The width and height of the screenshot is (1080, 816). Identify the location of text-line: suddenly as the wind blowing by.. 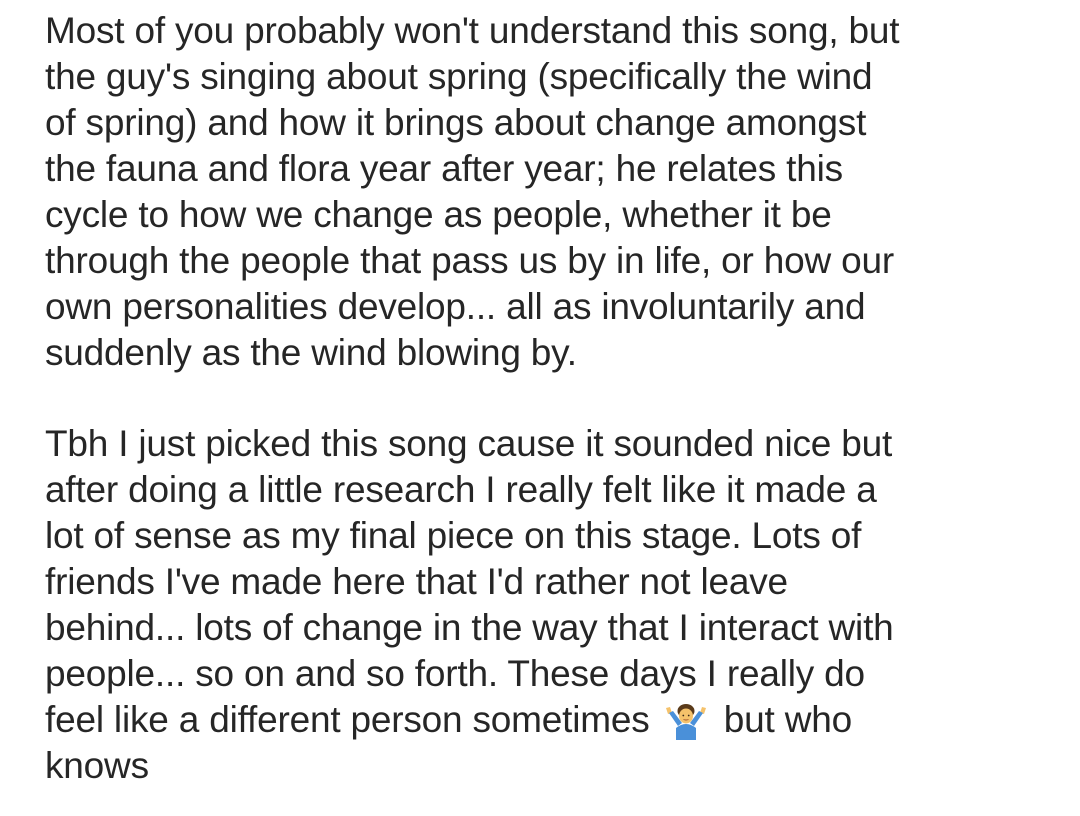
(311, 352).